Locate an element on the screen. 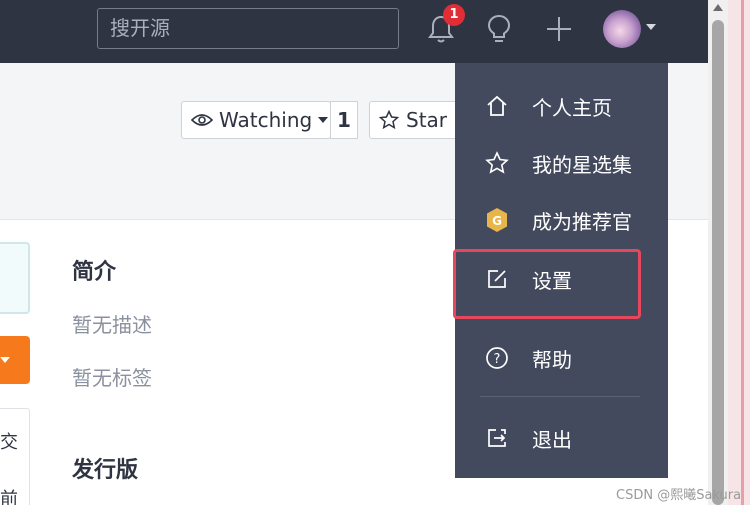 The height and width of the screenshot is (505, 750). menu-item-logout: 退出 is located at coordinates (561, 438).